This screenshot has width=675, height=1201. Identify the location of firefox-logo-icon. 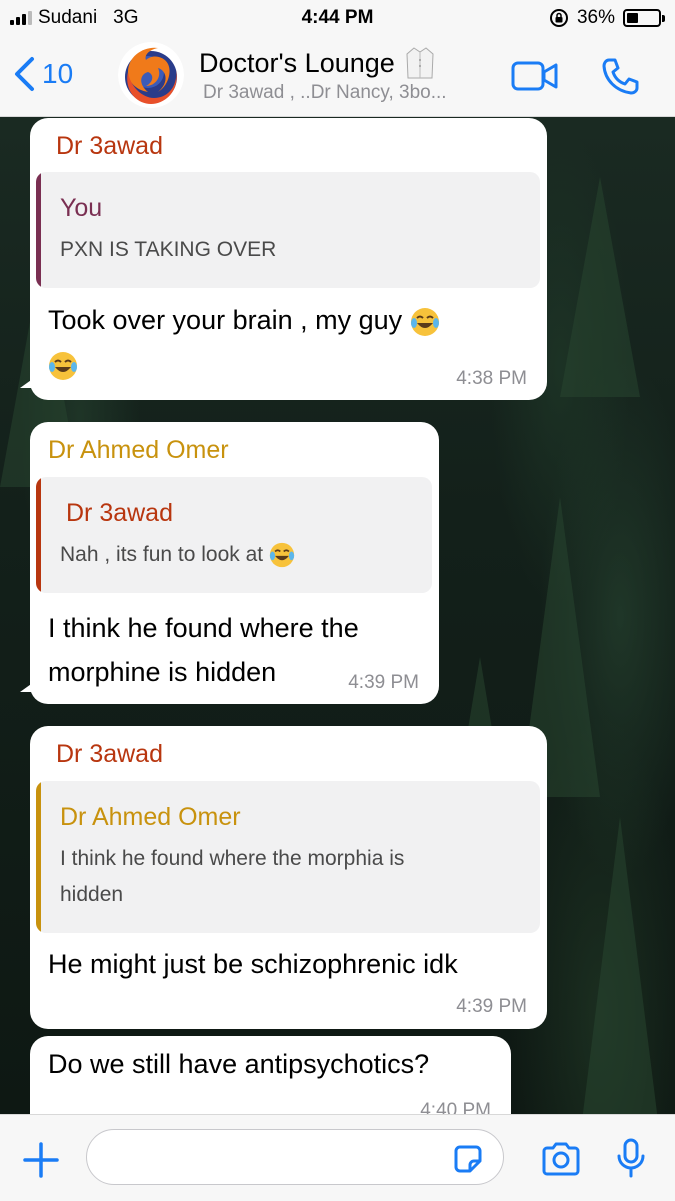
(151, 75).